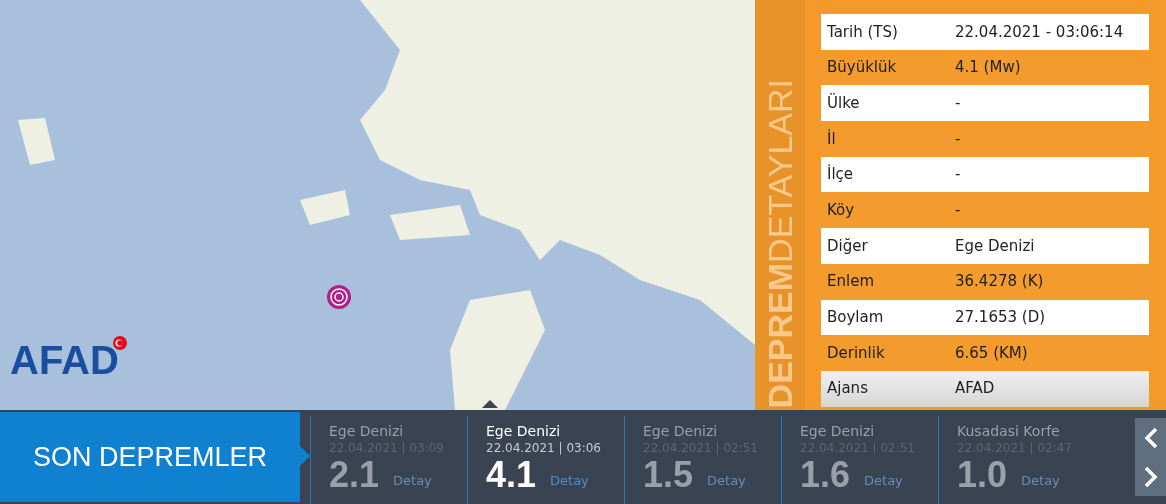 This screenshot has width=1166, height=504. I want to click on logo-text: AFAD, so click(64, 360).